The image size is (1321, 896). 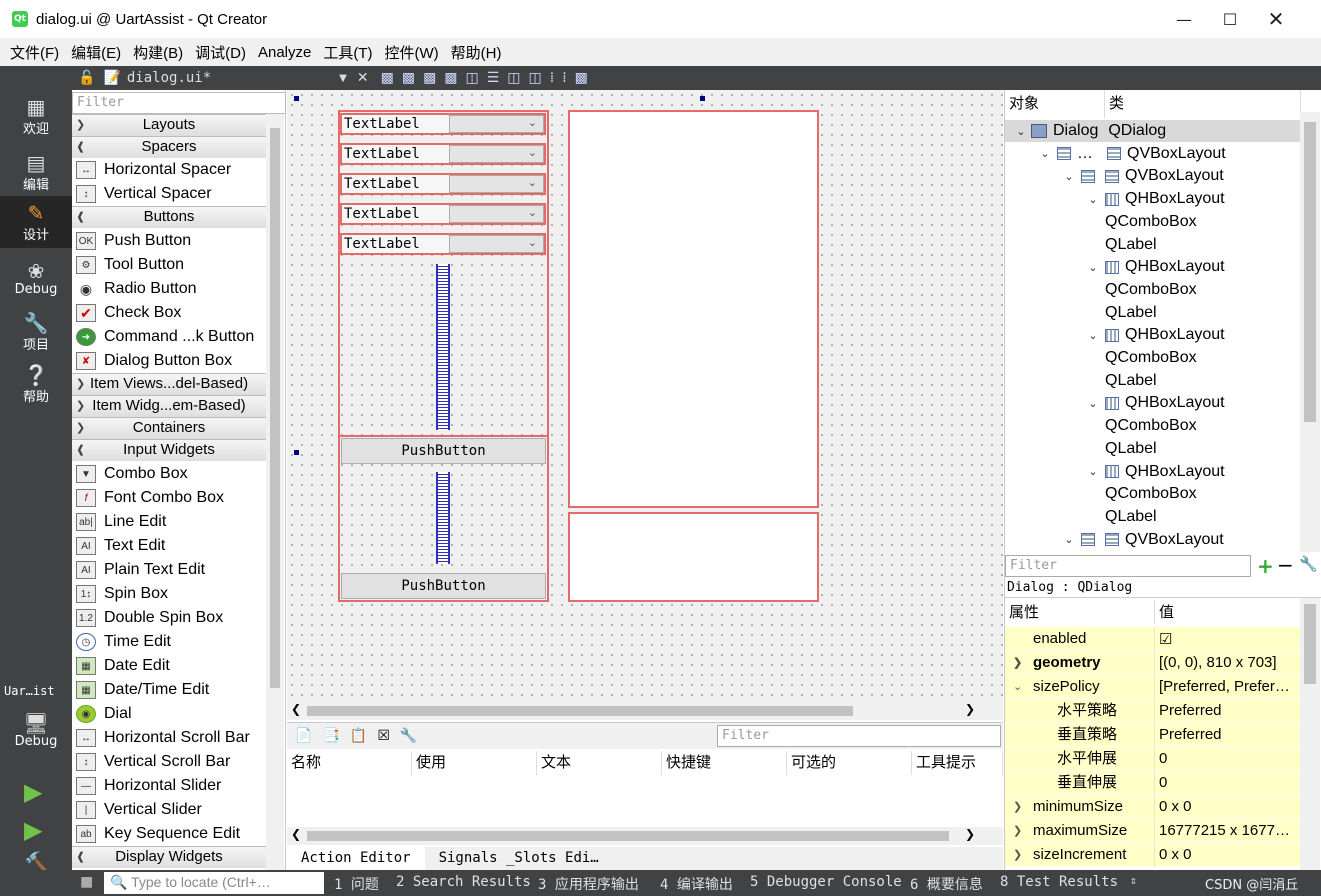 What do you see at coordinates (693, 309) in the screenshot?
I see `text-browser` at bounding box center [693, 309].